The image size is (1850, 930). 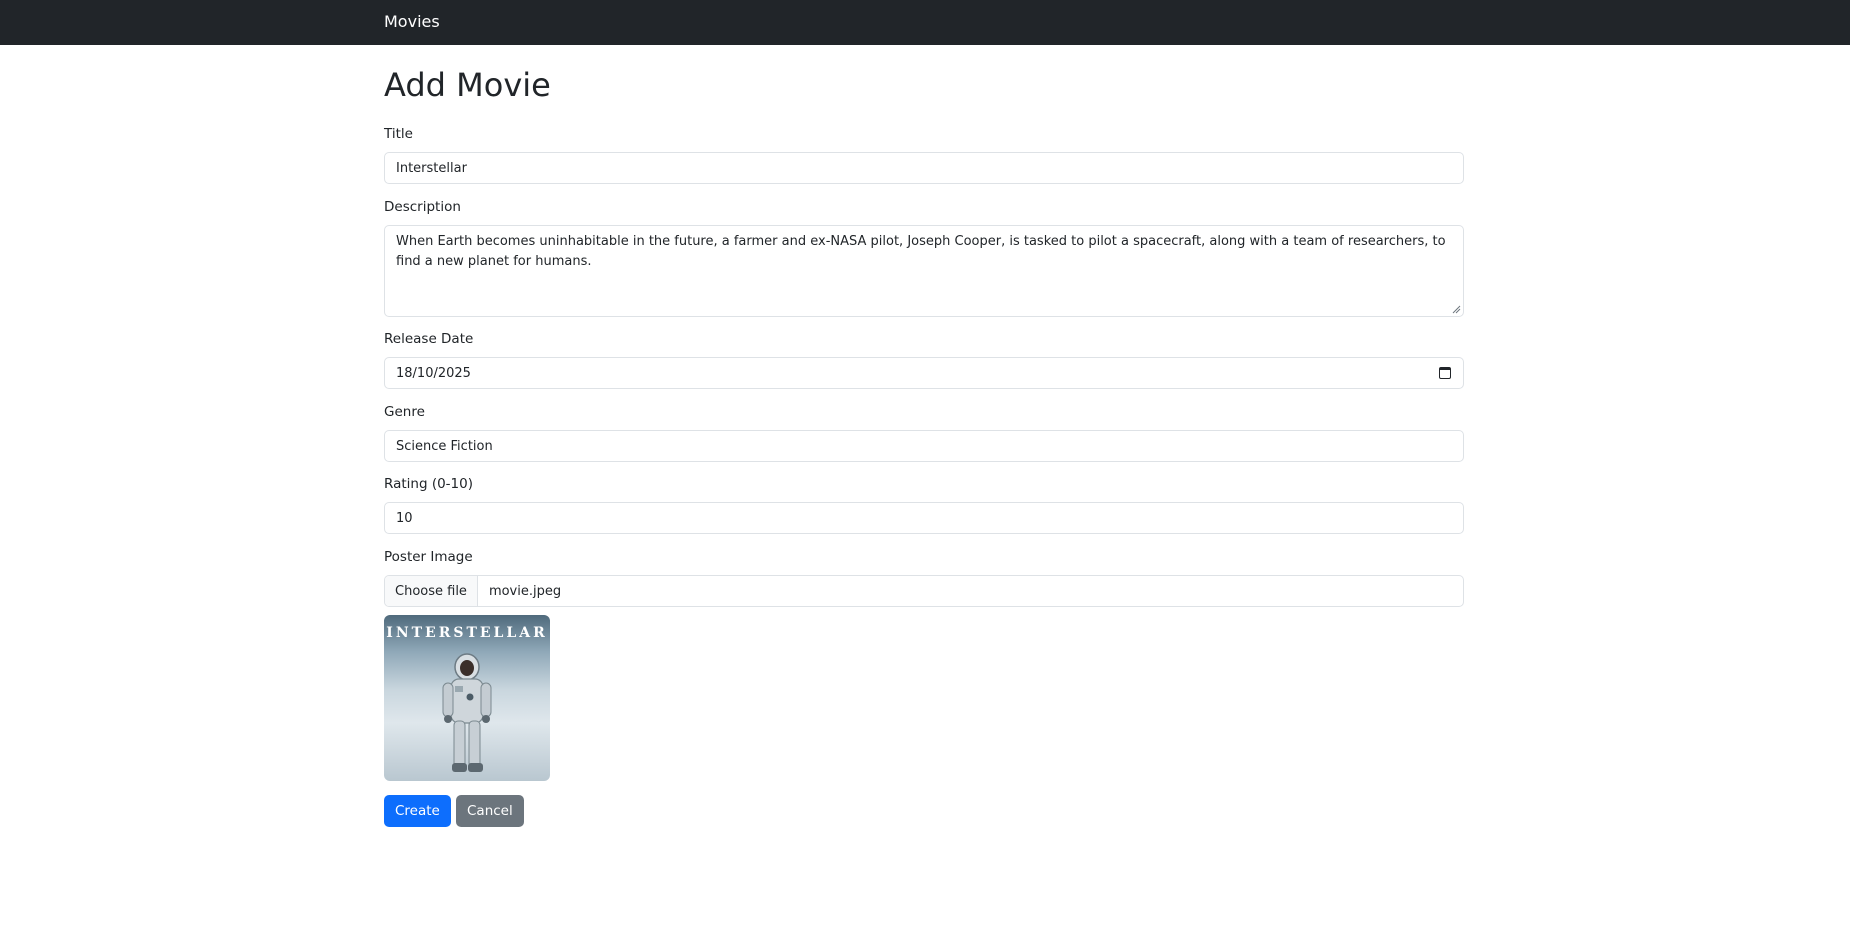 I want to click on calendar-icon, so click(x=1445, y=373).